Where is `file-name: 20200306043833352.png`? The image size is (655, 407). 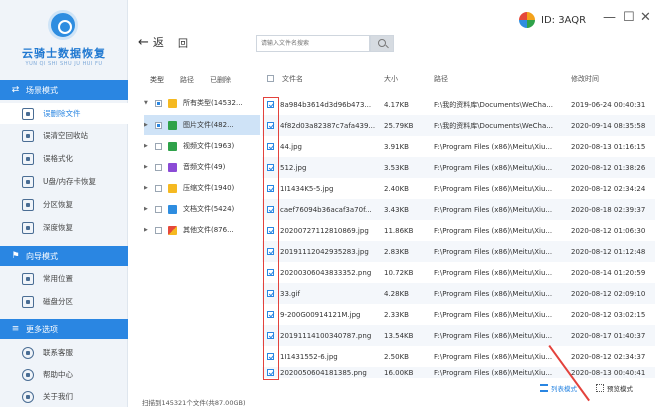
file-name: 20200306043833352.png is located at coordinates (326, 272).